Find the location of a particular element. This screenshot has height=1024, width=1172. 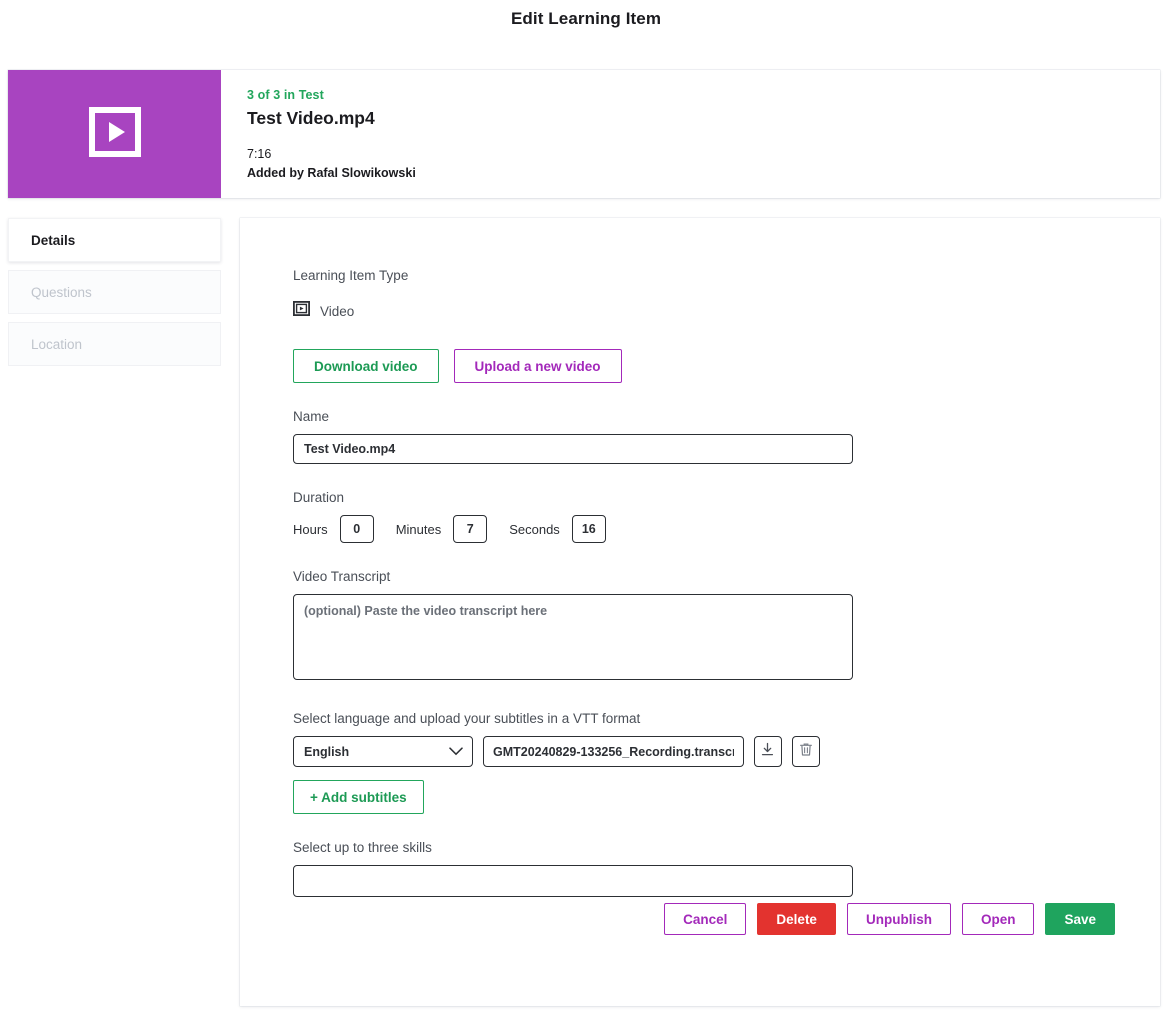

video-film-icon is located at coordinates (301, 310).